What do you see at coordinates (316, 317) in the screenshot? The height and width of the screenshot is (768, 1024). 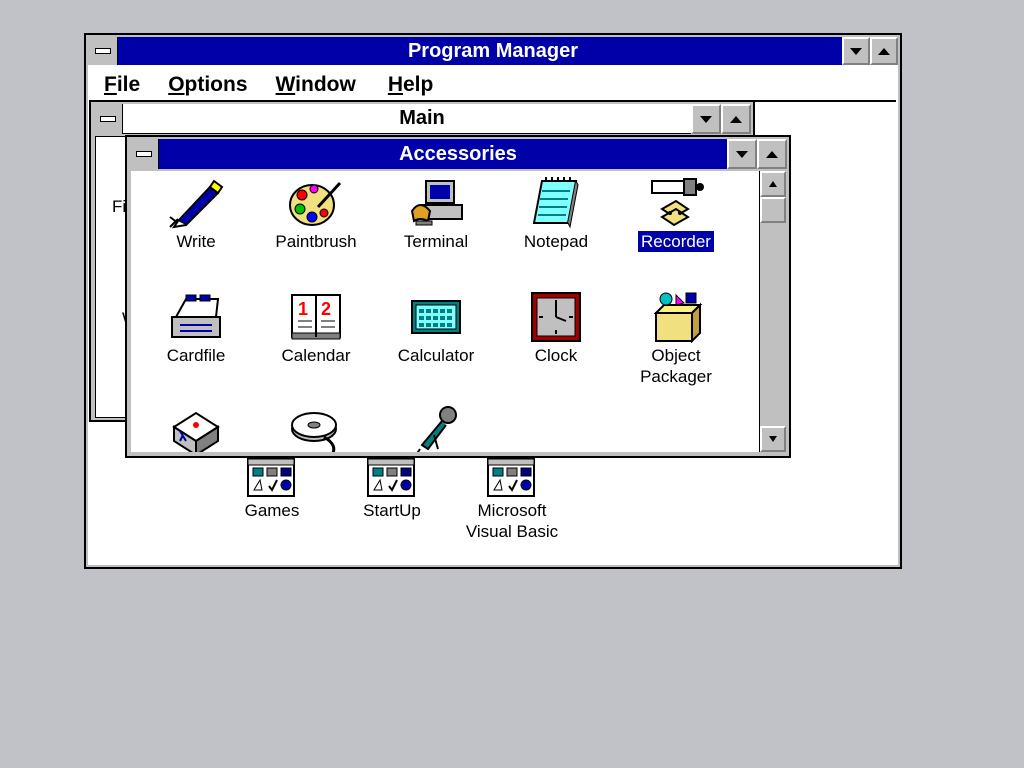 I see `calendar-icon: 1 2` at bounding box center [316, 317].